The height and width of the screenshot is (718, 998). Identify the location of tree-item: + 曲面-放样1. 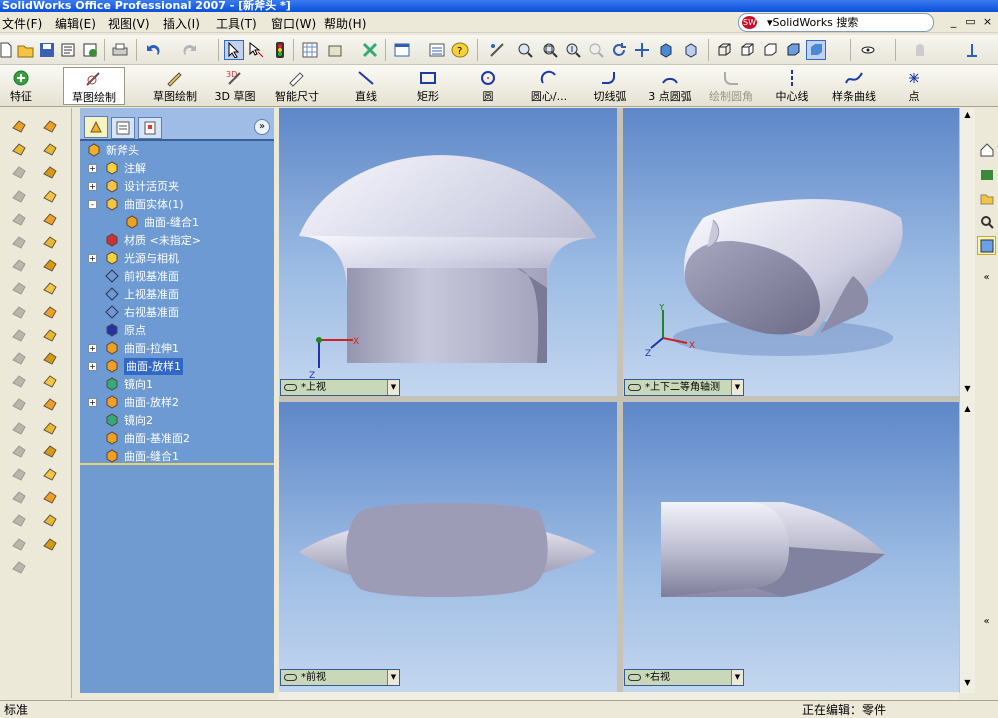
(177, 366).